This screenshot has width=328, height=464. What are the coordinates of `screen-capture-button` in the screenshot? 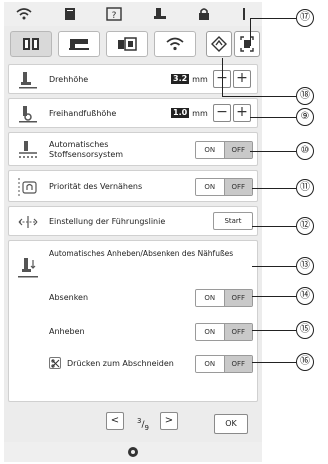 It's located at (247, 44).